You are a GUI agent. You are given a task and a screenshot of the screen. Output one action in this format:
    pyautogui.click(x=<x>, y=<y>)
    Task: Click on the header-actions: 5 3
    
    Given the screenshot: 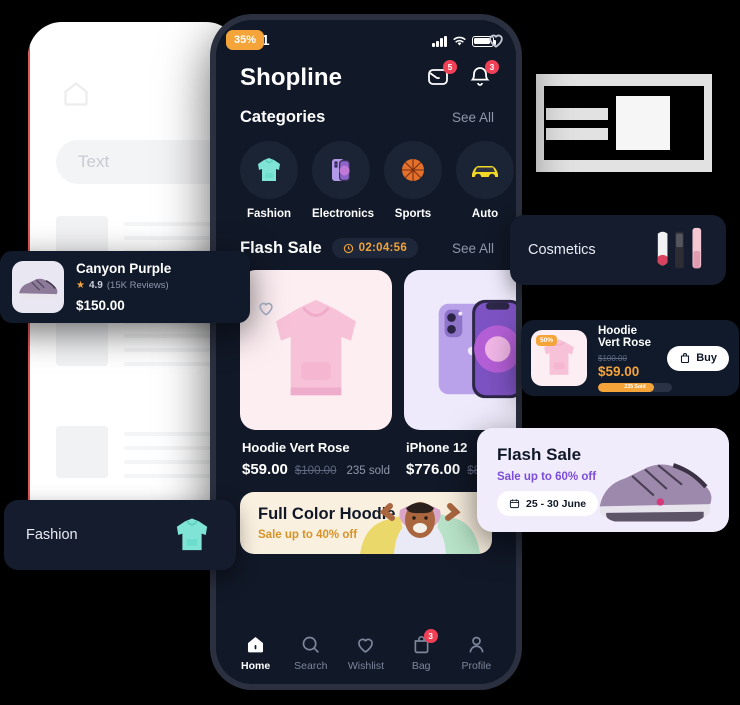 What is the action you would take?
    pyautogui.click(x=462, y=75)
    